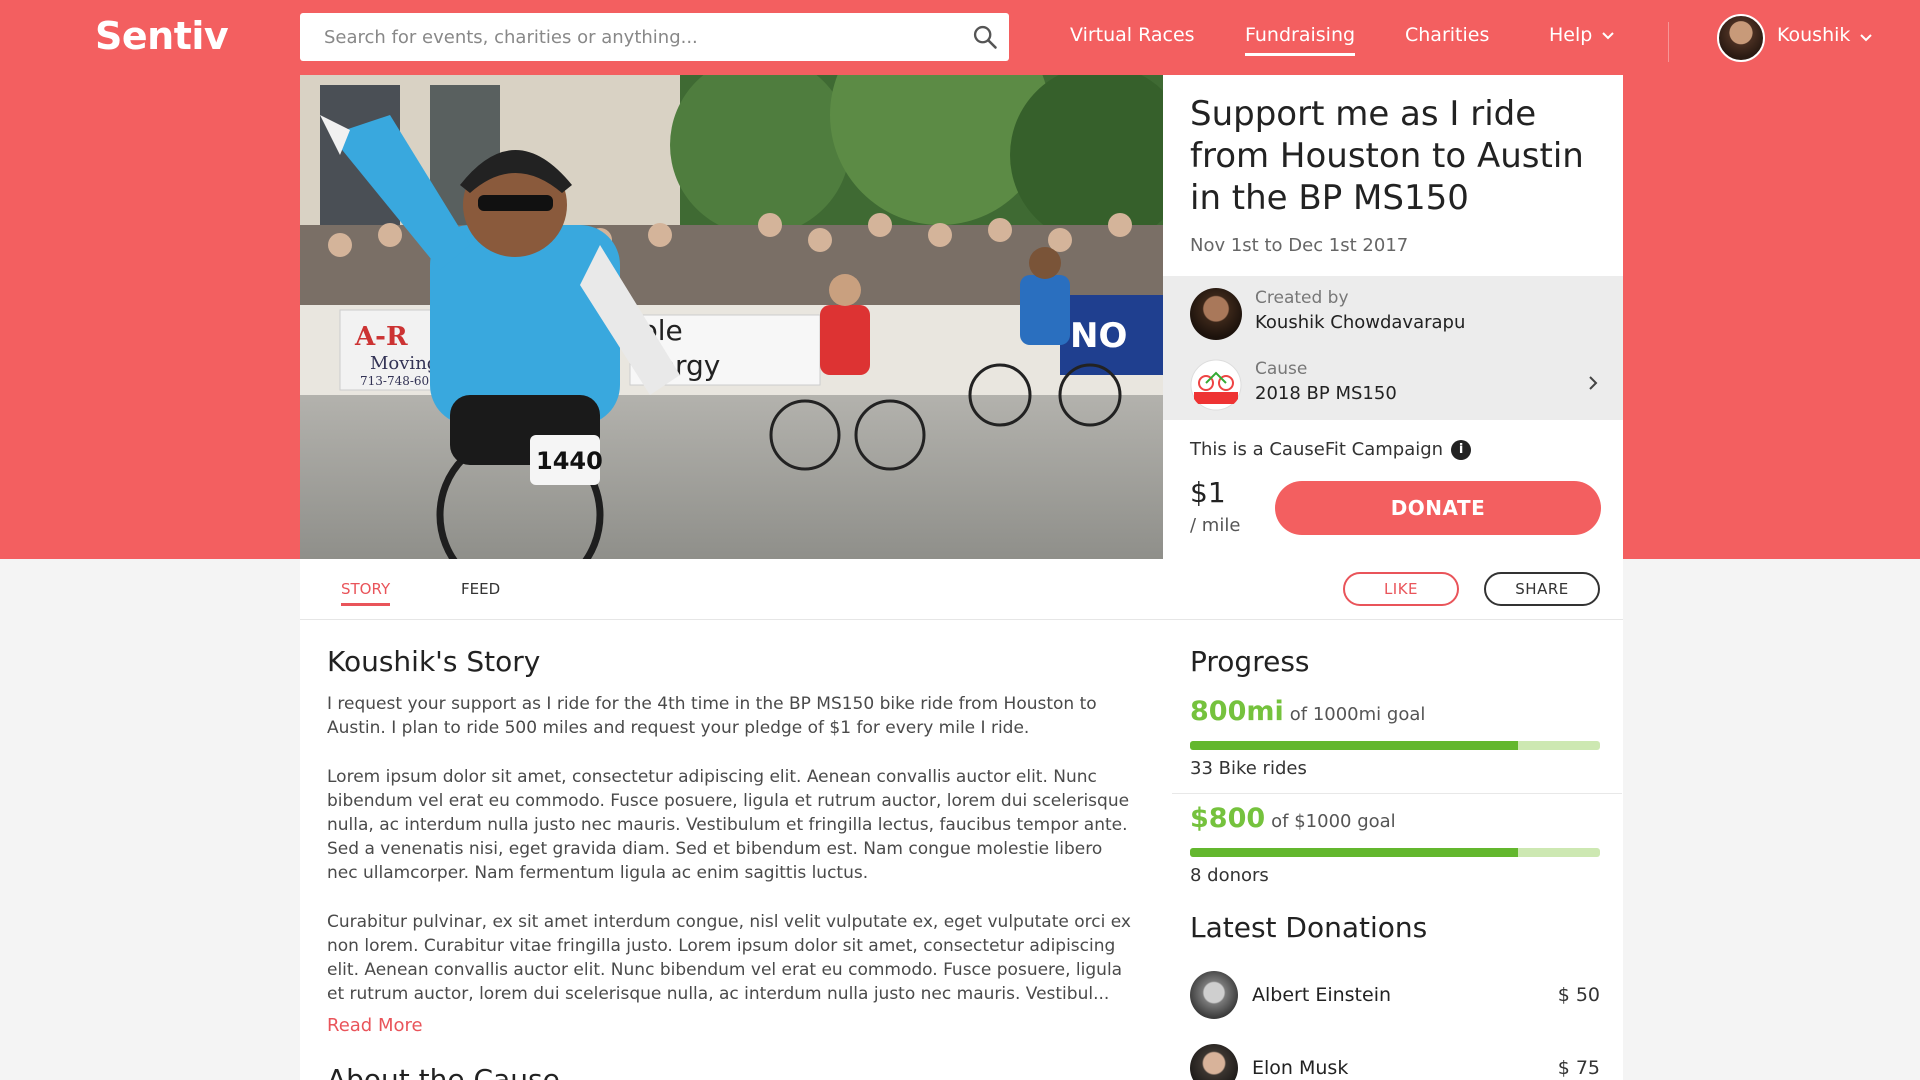 This screenshot has height=1080, width=1920. I want to click on creator-avatar, so click(1216, 314).